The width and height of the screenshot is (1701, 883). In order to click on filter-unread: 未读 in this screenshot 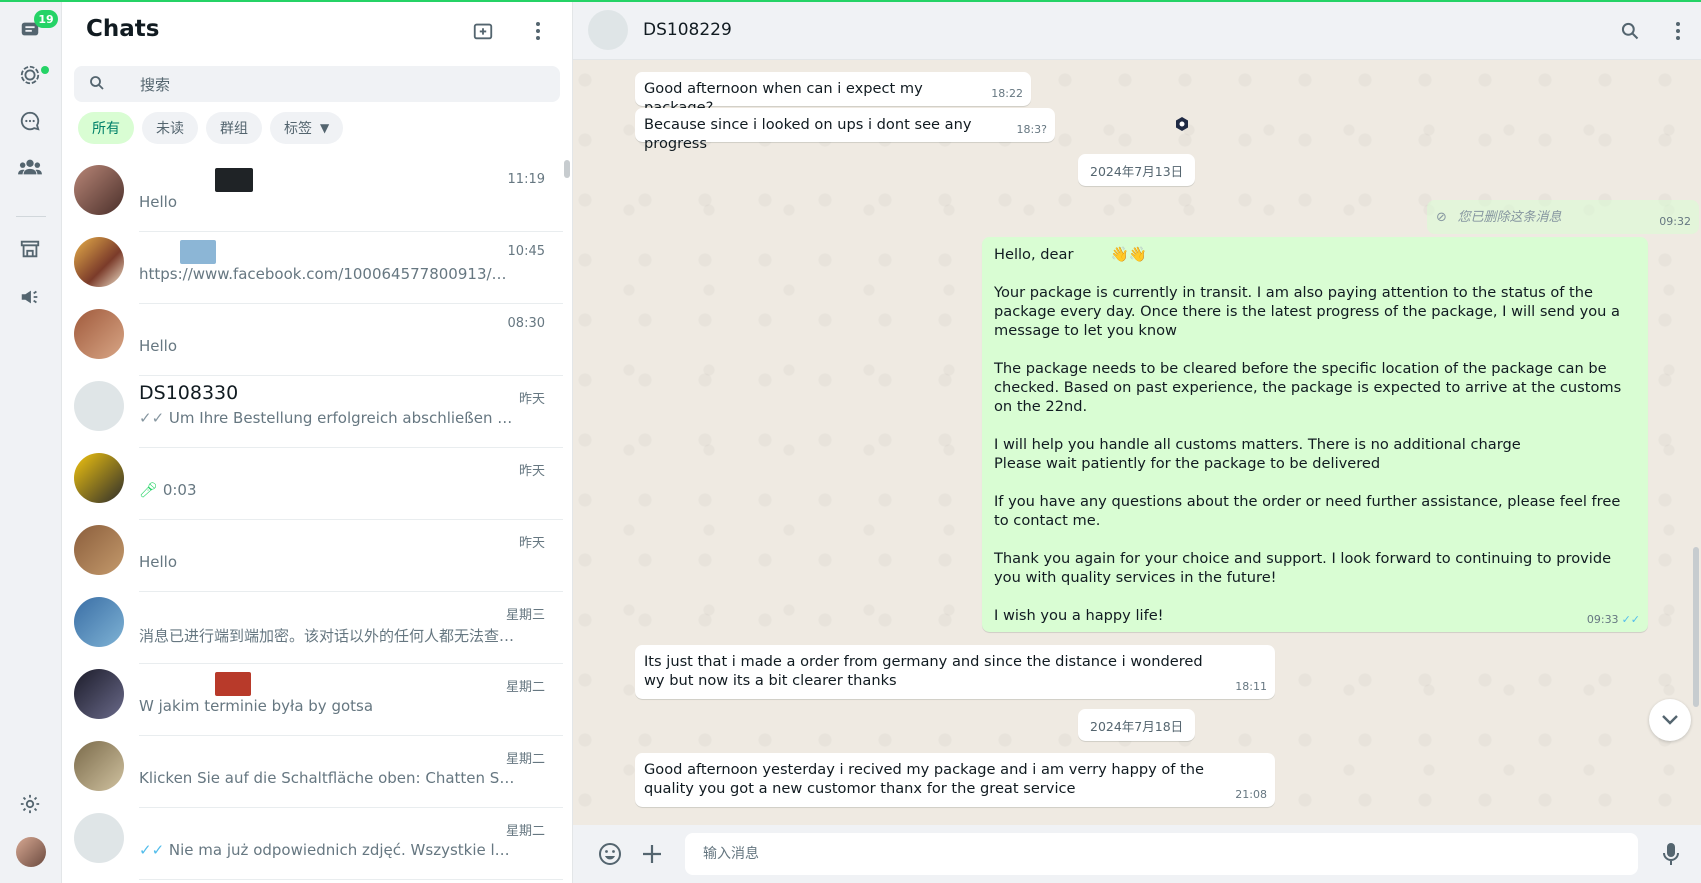, I will do `click(170, 128)`.